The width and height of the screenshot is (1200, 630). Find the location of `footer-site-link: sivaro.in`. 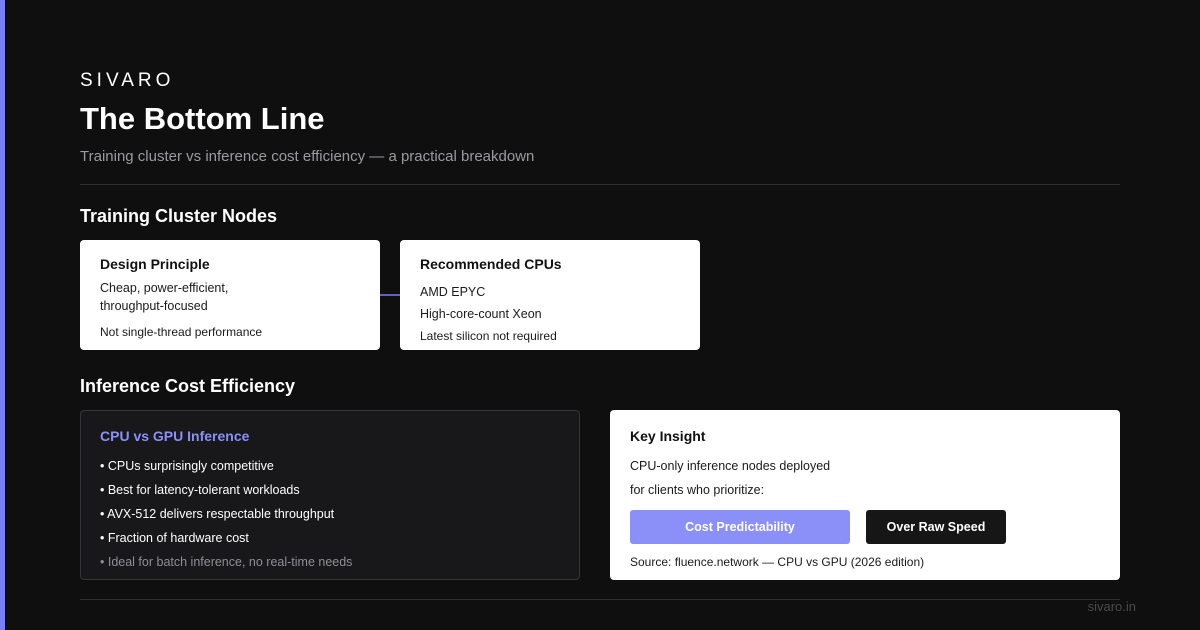

footer-site-link: sivaro.in is located at coordinates (1112, 607).